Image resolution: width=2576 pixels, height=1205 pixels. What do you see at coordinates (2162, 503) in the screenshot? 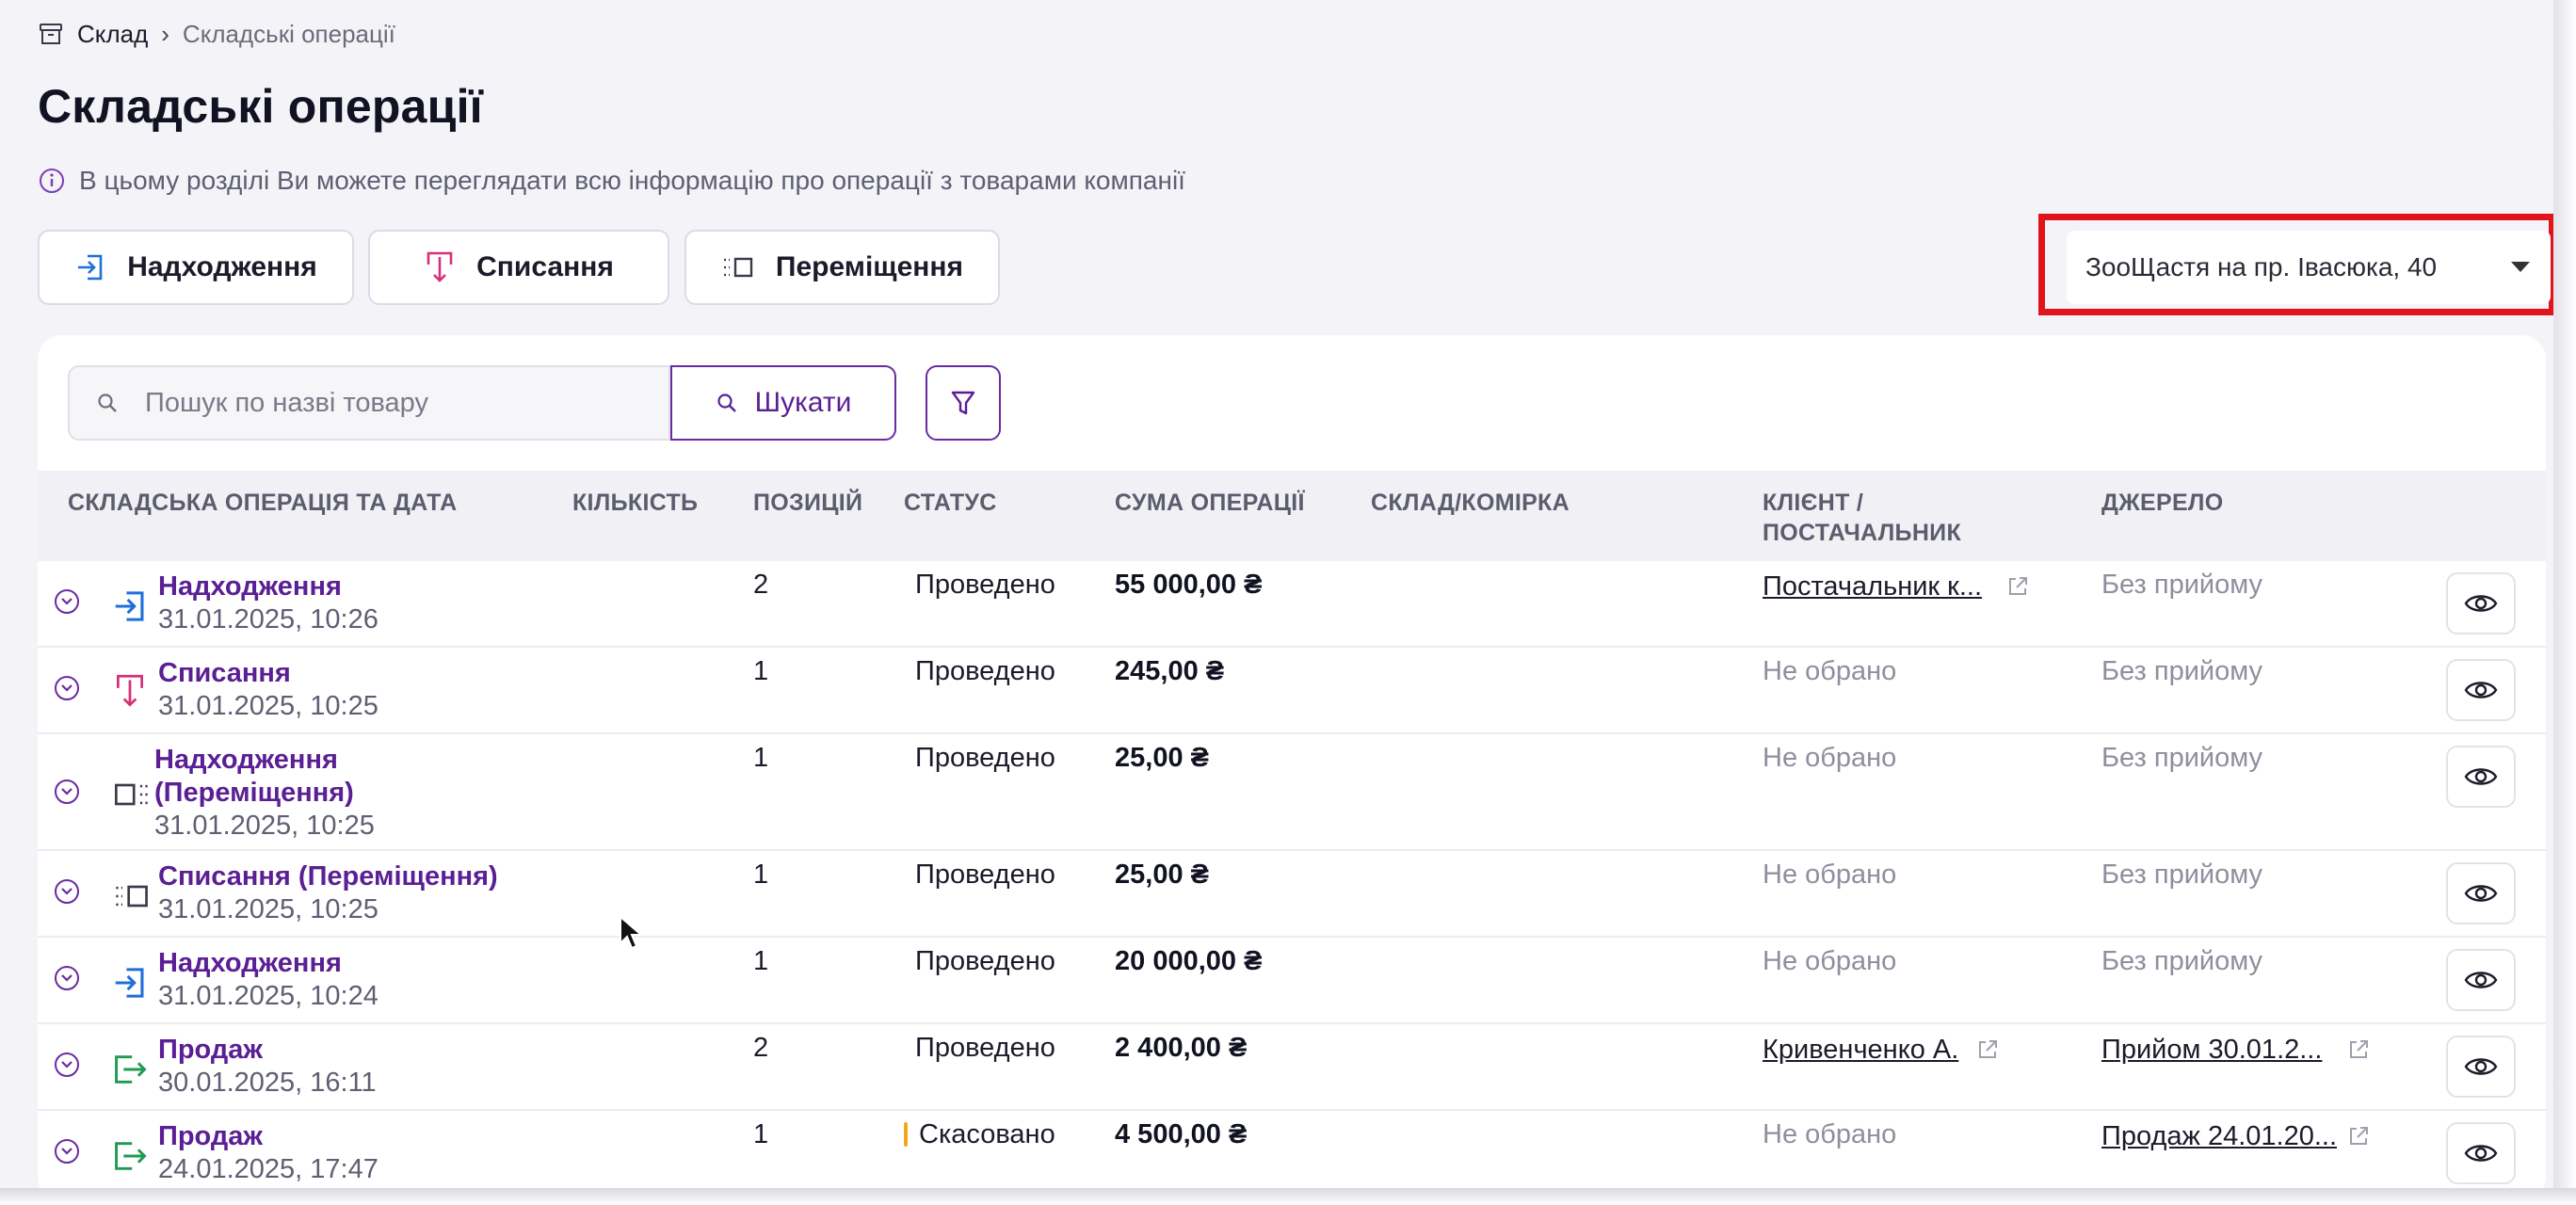
I see `column-source: Джерело` at bounding box center [2162, 503].